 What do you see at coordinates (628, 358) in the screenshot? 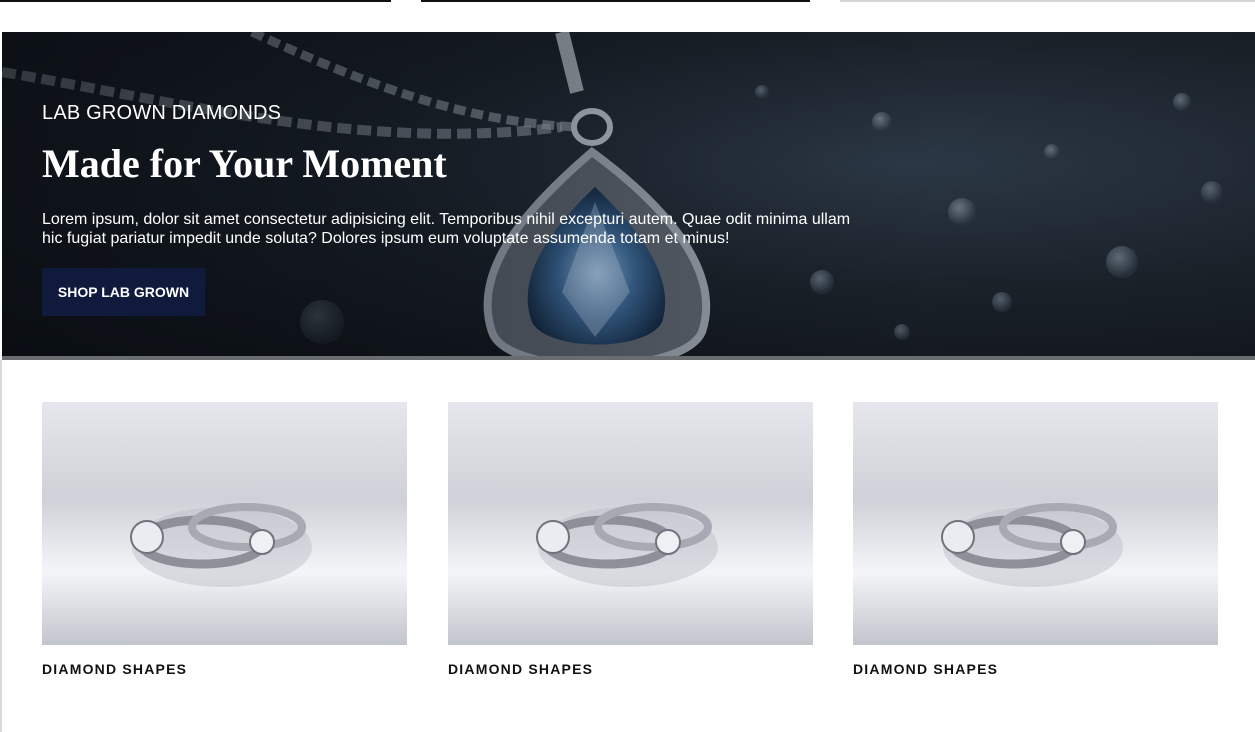
I see `hero-bottom-border` at bounding box center [628, 358].